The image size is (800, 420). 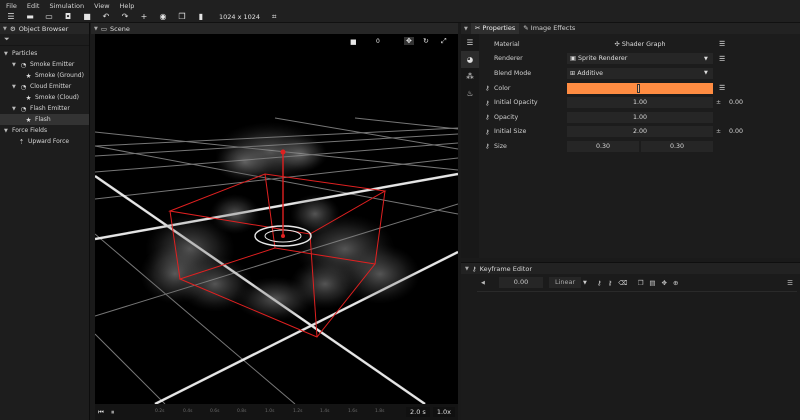 What do you see at coordinates (182, 17) in the screenshot?
I see `duplicate-icon: ❐` at bounding box center [182, 17].